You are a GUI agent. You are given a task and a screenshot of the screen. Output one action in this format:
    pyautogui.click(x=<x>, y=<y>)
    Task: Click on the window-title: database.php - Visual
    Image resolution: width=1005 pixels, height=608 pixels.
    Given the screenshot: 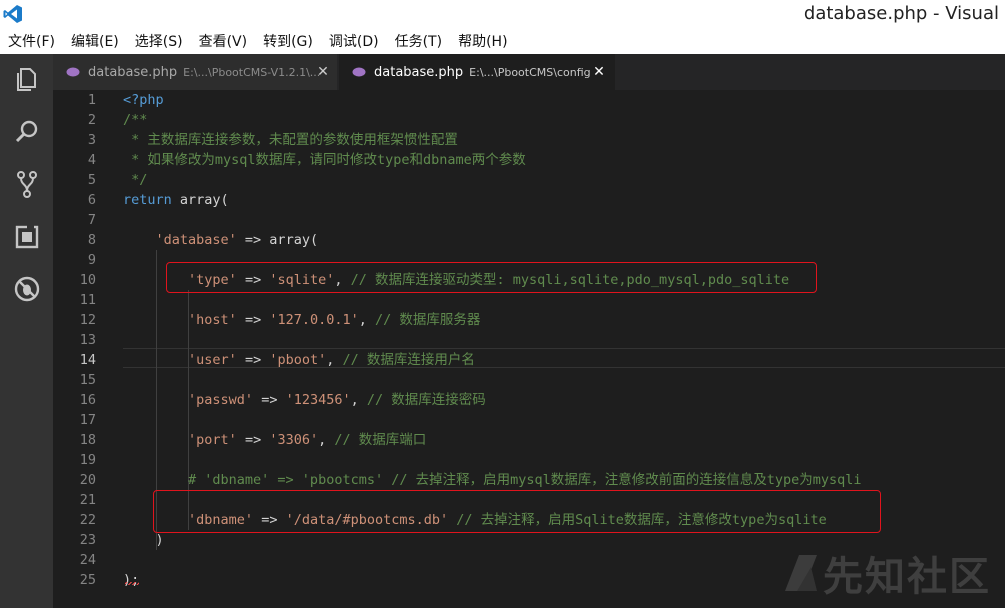 What is the action you would take?
    pyautogui.click(x=901, y=13)
    